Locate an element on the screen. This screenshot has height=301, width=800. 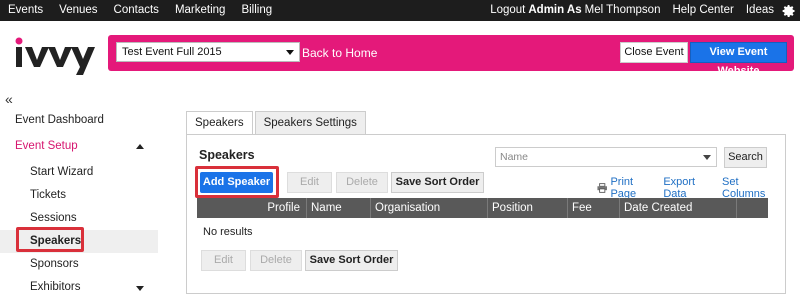
sidebar-item-label: Start Wizard is located at coordinates (62, 172).